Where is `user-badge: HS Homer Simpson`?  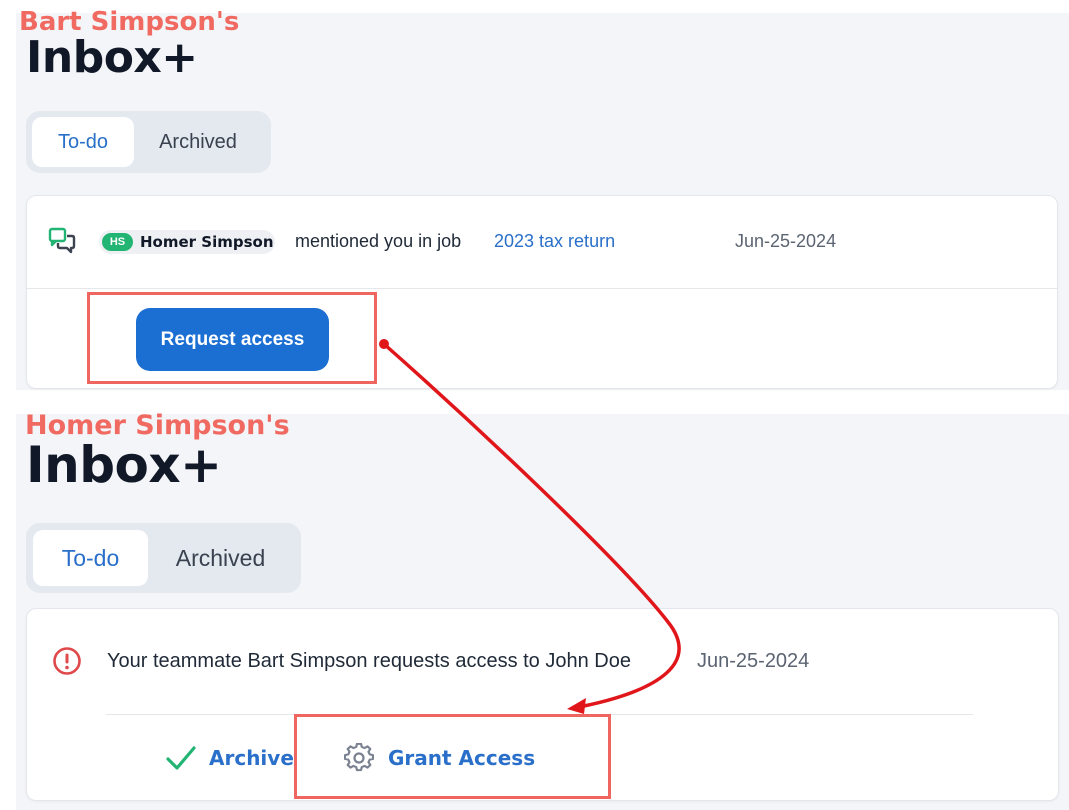 user-badge: HS Homer Simpson is located at coordinates (187, 242).